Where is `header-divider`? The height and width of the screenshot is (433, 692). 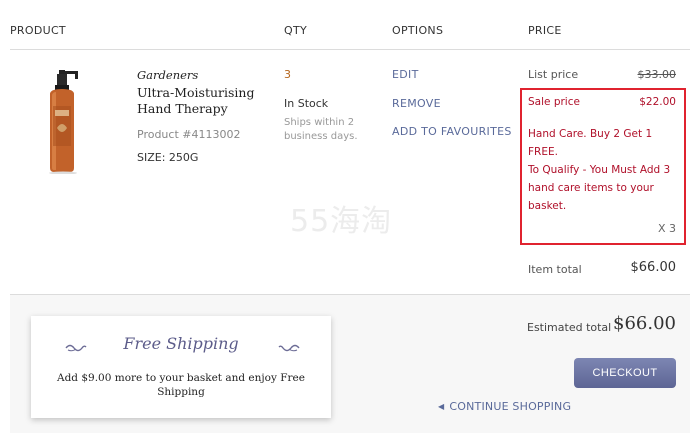 header-divider is located at coordinates (350, 49).